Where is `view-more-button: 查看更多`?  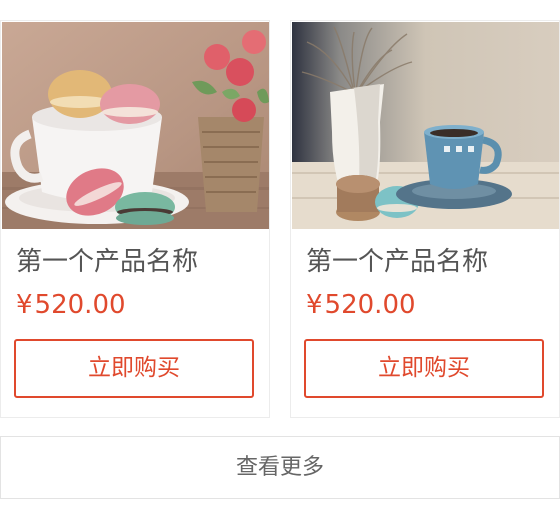
view-more-button: 查看更多 is located at coordinates (280, 467).